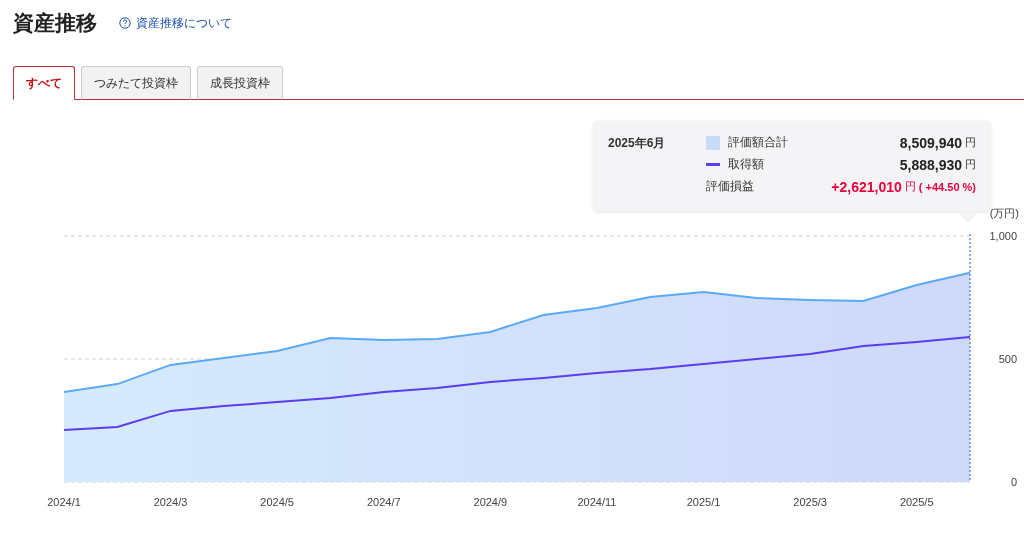  I want to click on y-axis-unit: (万円), so click(1004, 213).